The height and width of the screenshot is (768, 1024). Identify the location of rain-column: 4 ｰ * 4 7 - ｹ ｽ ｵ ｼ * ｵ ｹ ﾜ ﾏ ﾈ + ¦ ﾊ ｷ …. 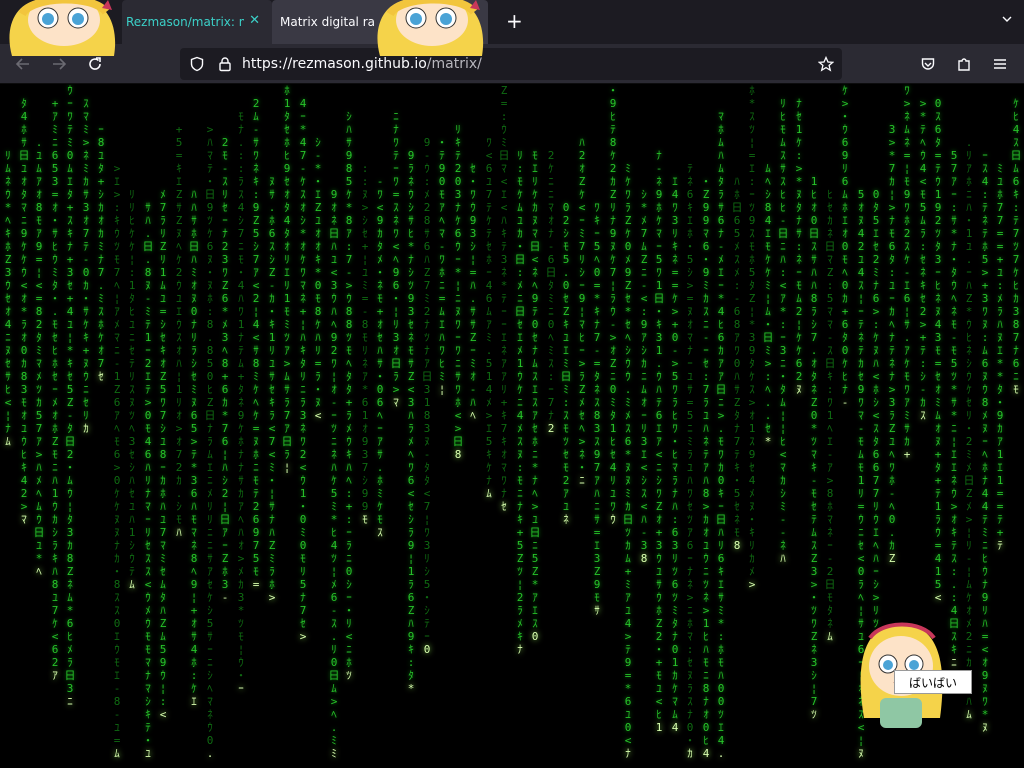
(303, 370).